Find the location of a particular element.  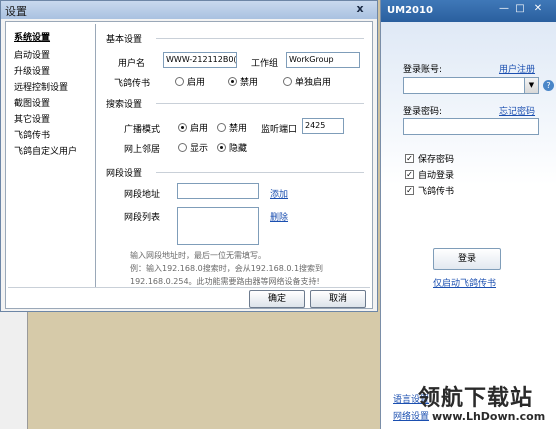

feige-disable-radio: 禁用 is located at coordinates (243, 81).